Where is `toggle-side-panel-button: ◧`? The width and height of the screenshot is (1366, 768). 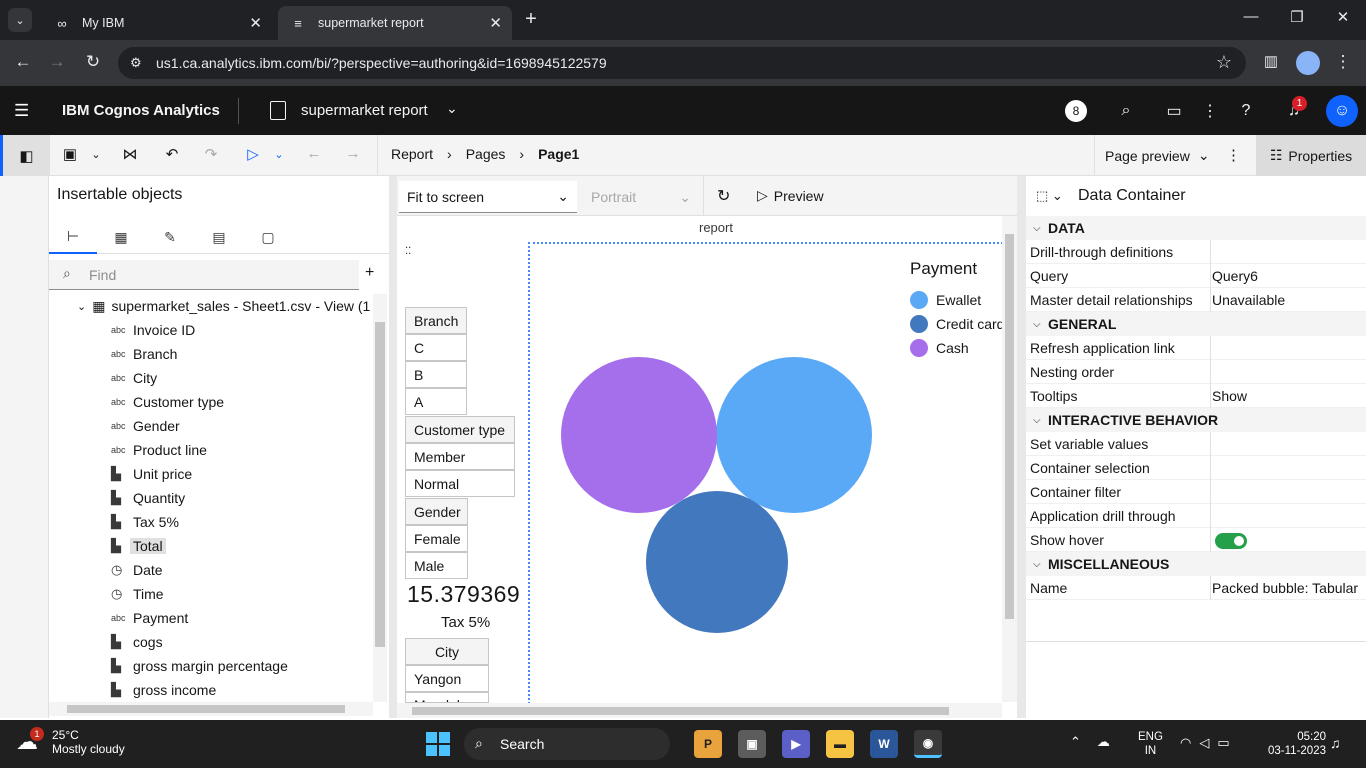
toggle-side-panel-button: ◧ is located at coordinates (25, 155).